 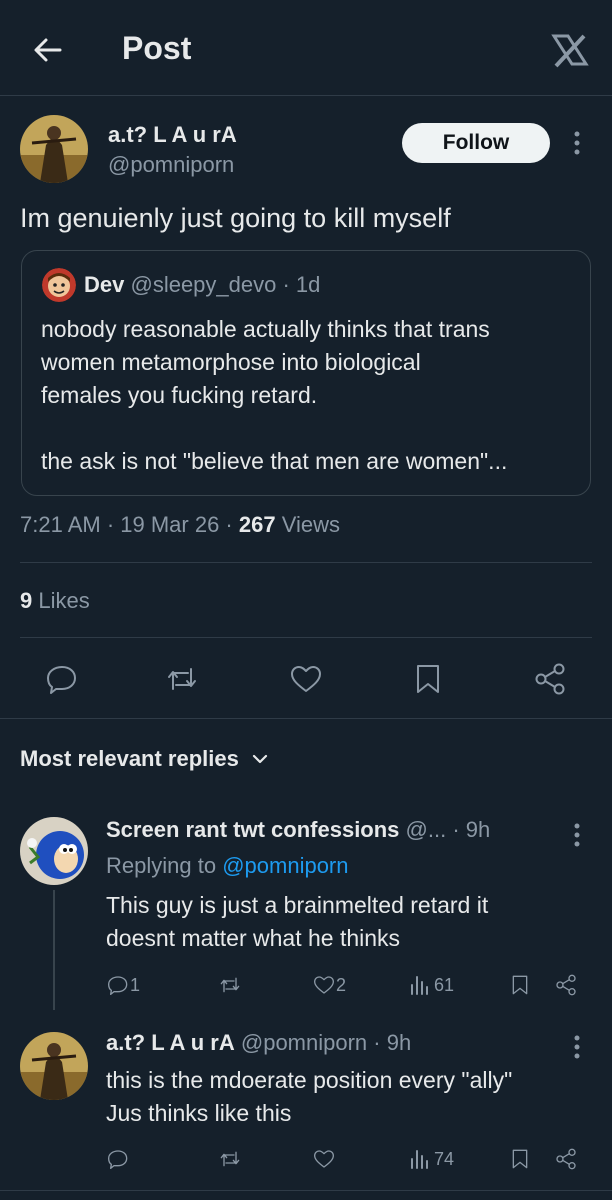 What do you see at coordinates (570, 50) in the screenshot?
I see `x-logo-icon` at bounding box center [570, 50].